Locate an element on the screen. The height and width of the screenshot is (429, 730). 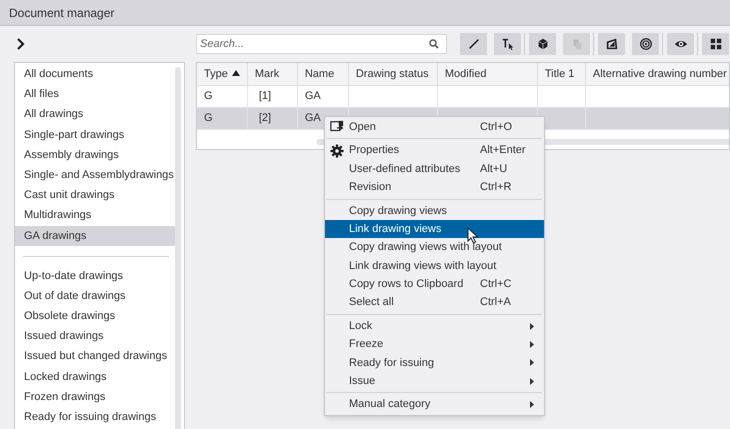
menu-item: Select all Ctrl+A is located at coordinates (434, 303).